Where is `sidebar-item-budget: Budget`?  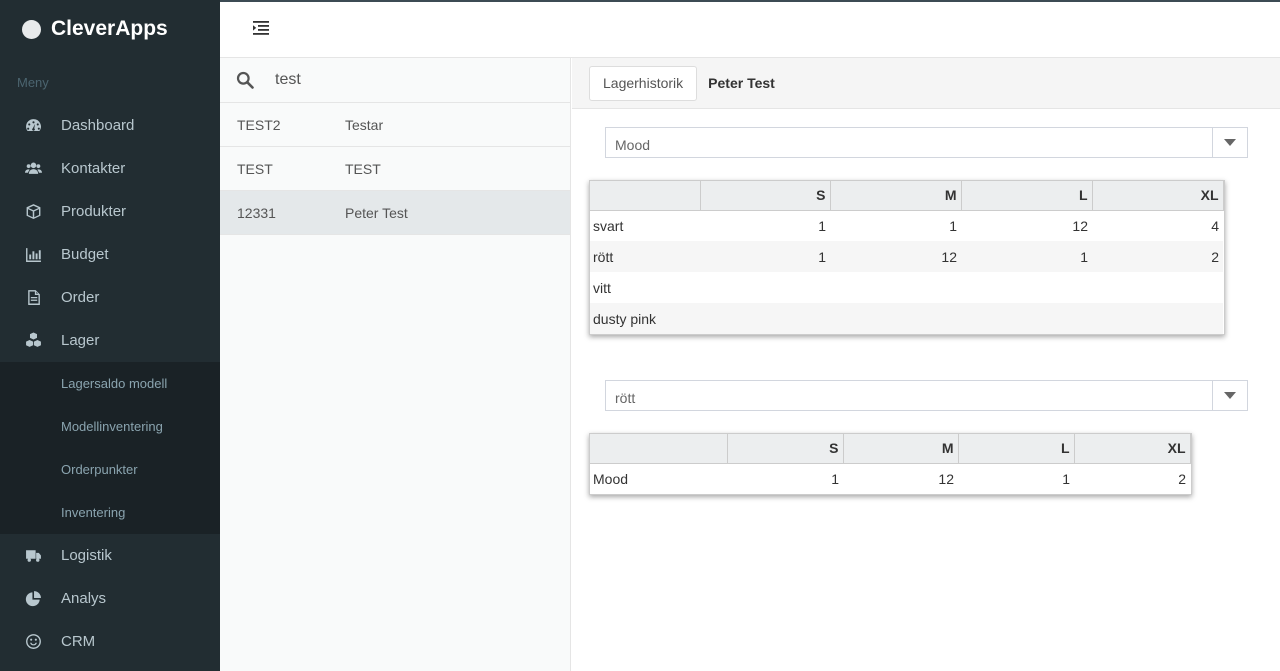
sidebar-item-budget: Budget is located at coordinates (110, 254).